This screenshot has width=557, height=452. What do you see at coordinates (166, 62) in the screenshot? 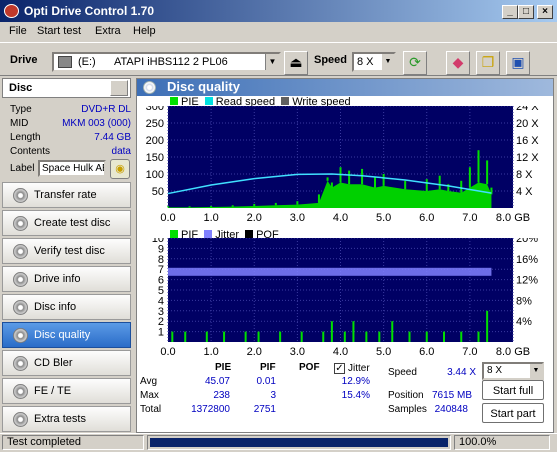
I see `drive-select: (E:) ATAPI iHBS112 2 PL06 ▼` at bounding box center [166, 62].